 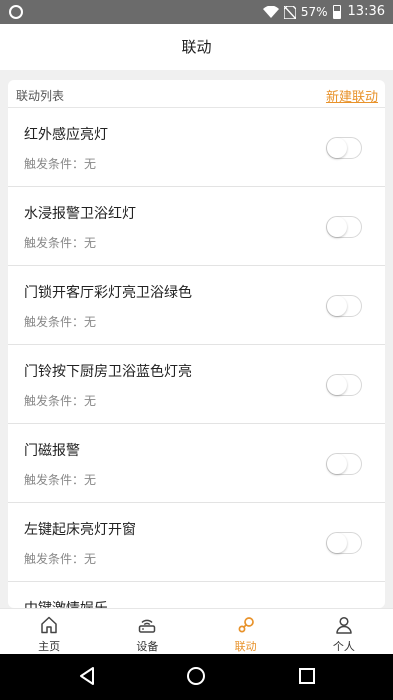 What do you see at coordinates (196, 226) in the screenshot?
I see `list-item: 水浸报警卫浴红灯 触发条件：无` at bounding box center [196, 226].